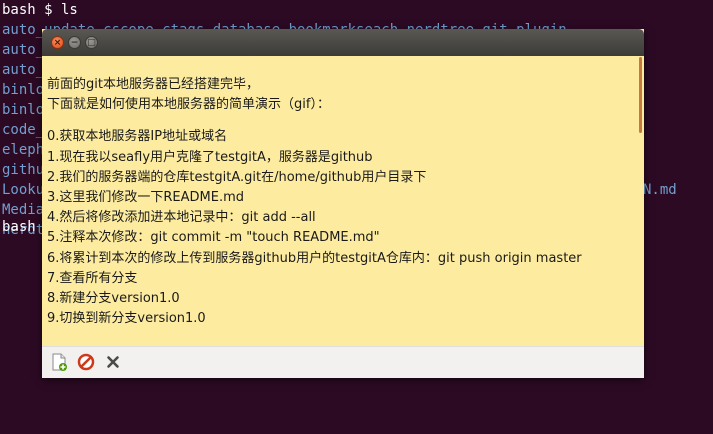  I want to click on step-line: 8.新建分支version1.0, so click(113, 298).